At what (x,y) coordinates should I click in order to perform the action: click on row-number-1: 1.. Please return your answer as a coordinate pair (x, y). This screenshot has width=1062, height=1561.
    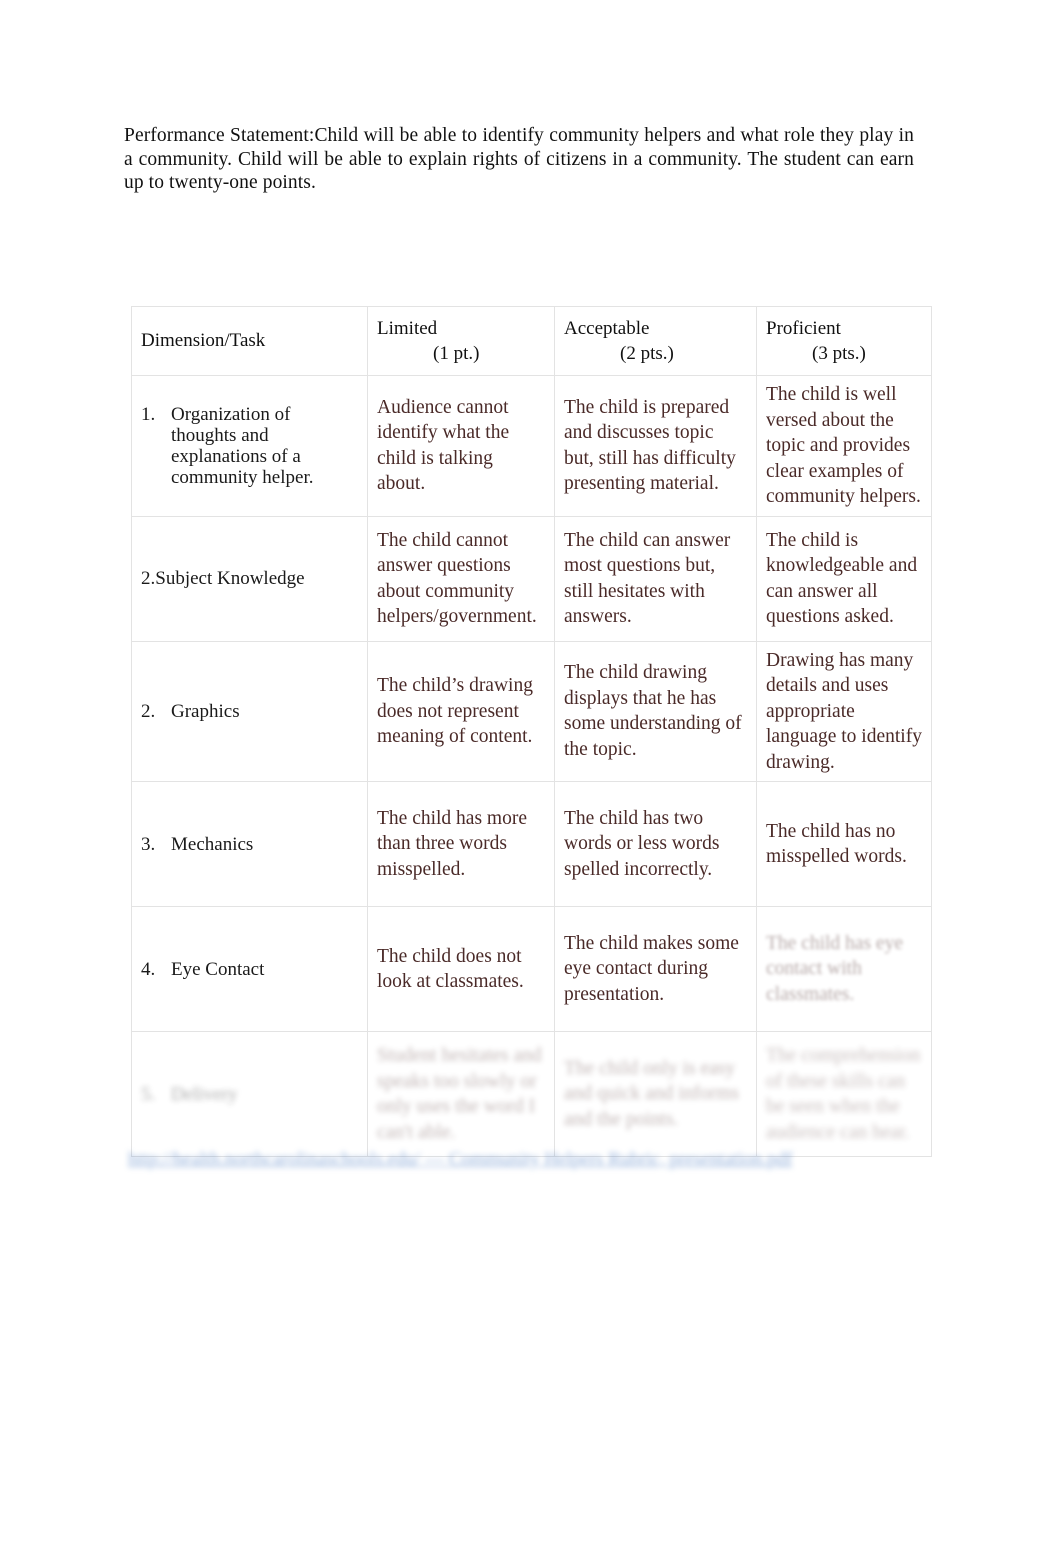
    Looking at the image, I should click on (148, 414).